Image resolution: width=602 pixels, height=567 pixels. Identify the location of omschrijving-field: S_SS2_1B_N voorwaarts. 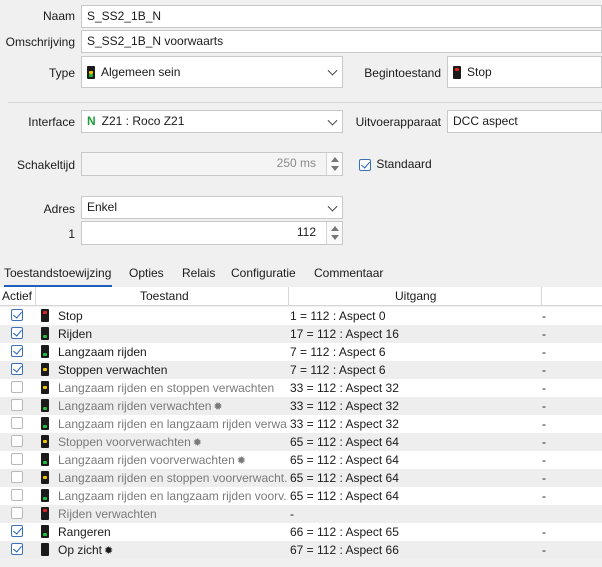
(341, 41).